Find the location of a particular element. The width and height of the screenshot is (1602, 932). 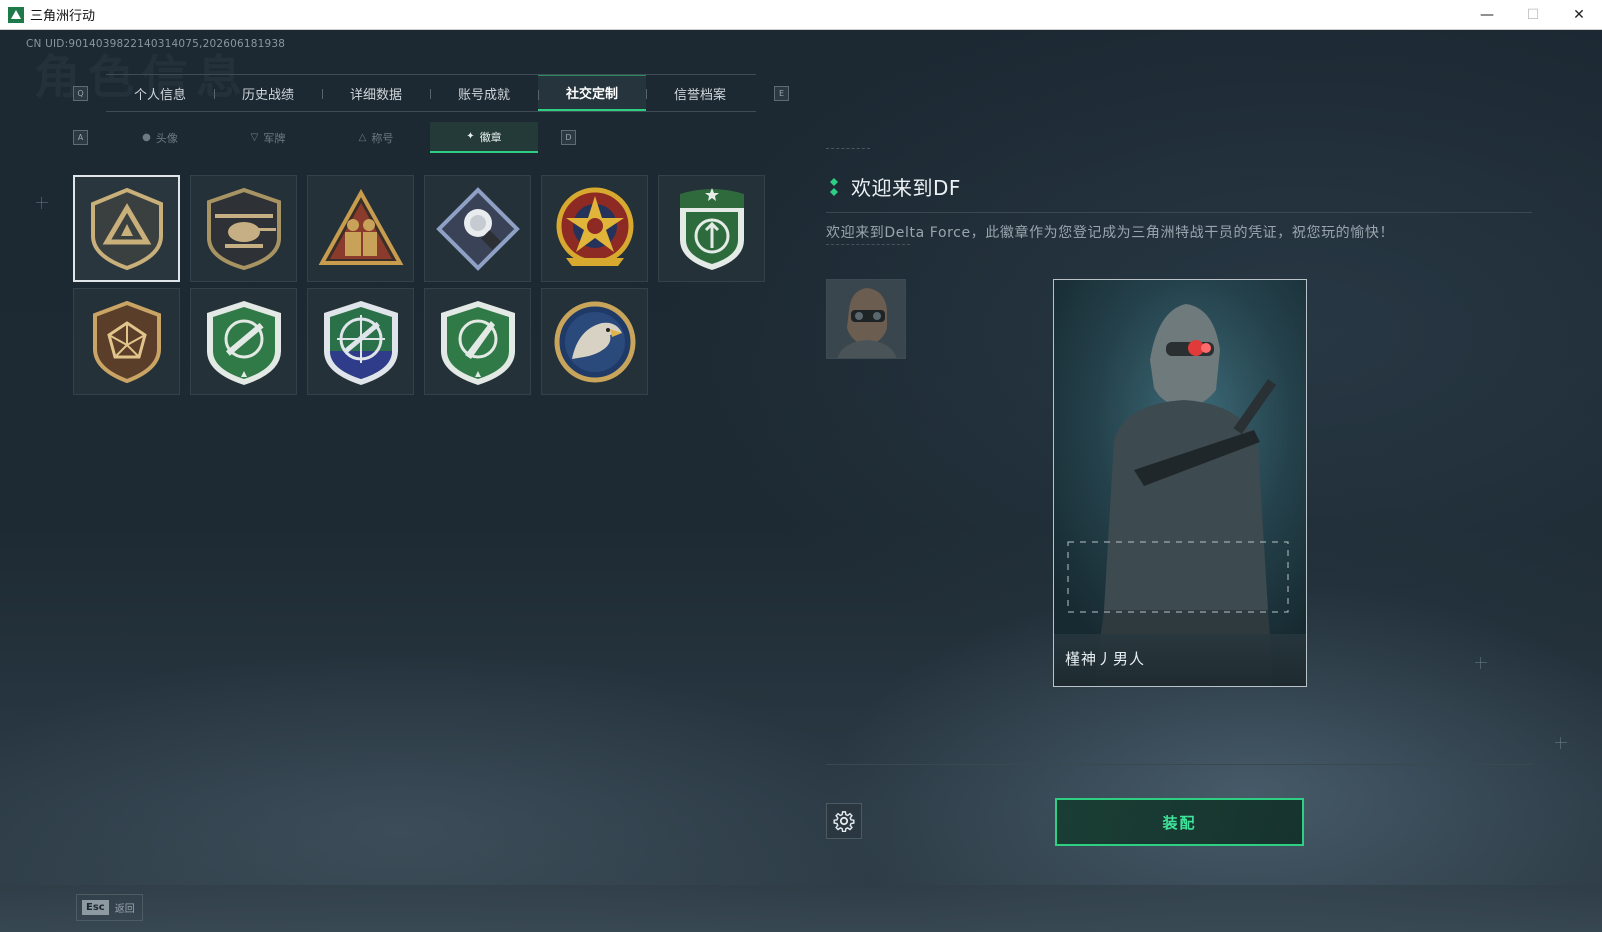

panel-decoration is located at coordinates (848, 149).